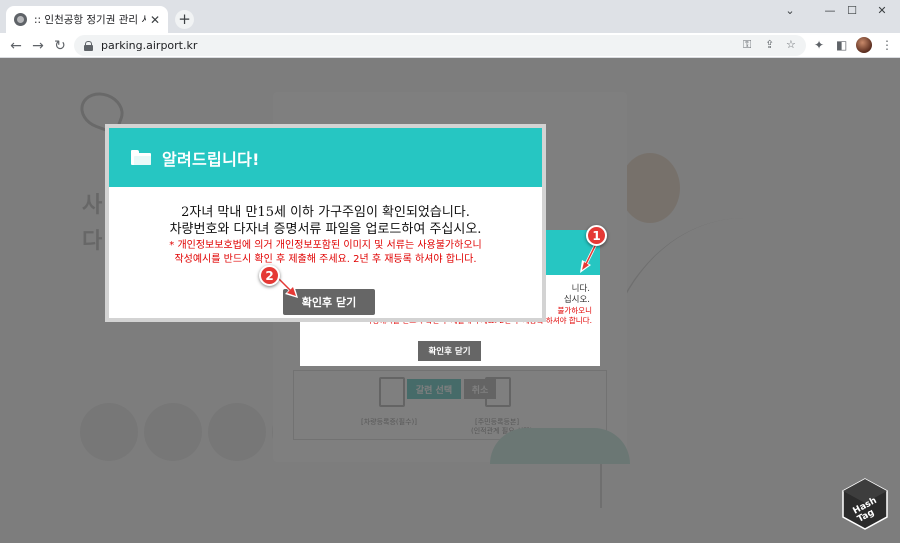 Image resolution: width=900 pixels, height=543 pixels. What do you see at coordinates (864, 45) in the screenshot?
I see `profile-avatar` at bounding box center [864, 45].